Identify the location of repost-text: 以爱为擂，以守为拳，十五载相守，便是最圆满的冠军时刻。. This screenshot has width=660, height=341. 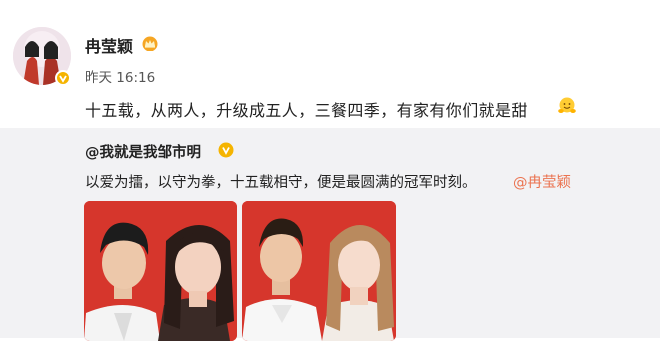
(281, 183).